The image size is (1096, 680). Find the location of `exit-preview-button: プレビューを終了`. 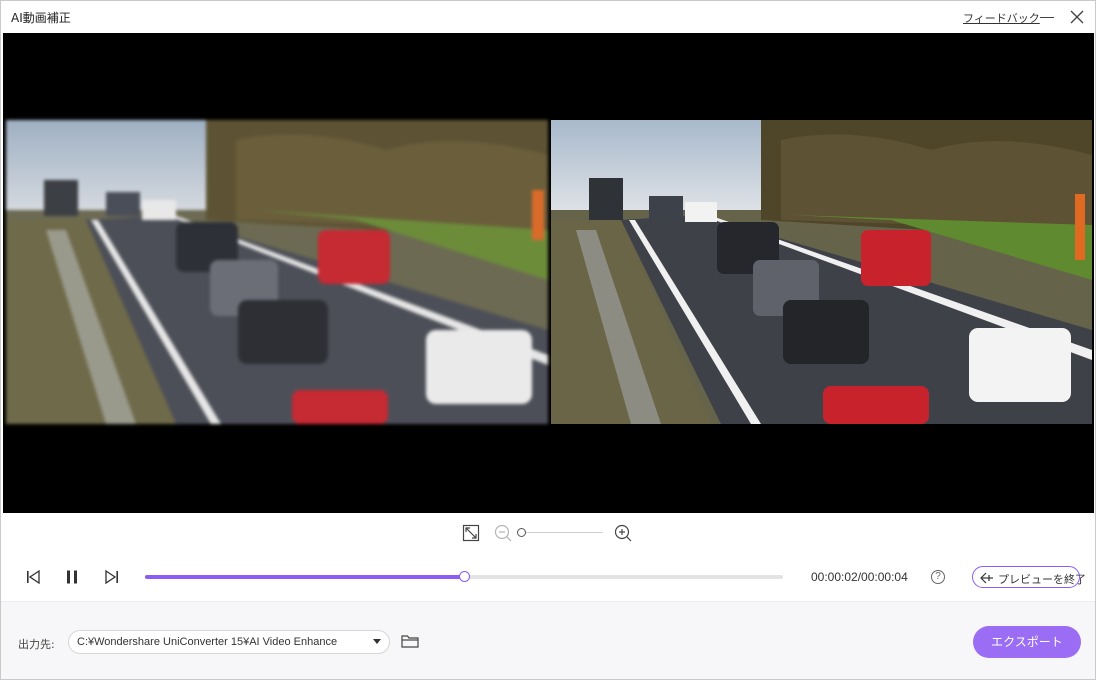

exit-preview-button: プレビューを終了 is located at coordinates (1029, 577).